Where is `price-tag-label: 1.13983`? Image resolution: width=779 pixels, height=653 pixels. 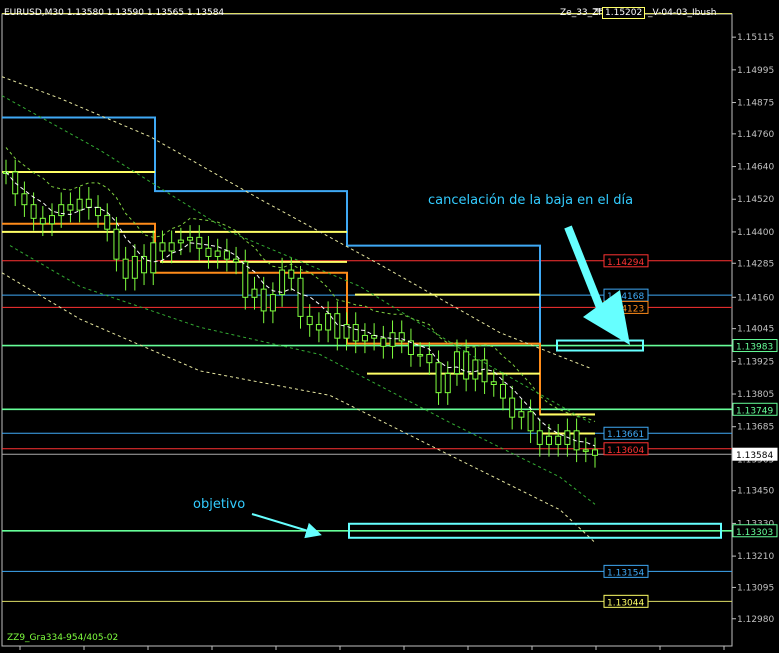 price-tag-label: 1.13983 is located at coordinates (754, 348).